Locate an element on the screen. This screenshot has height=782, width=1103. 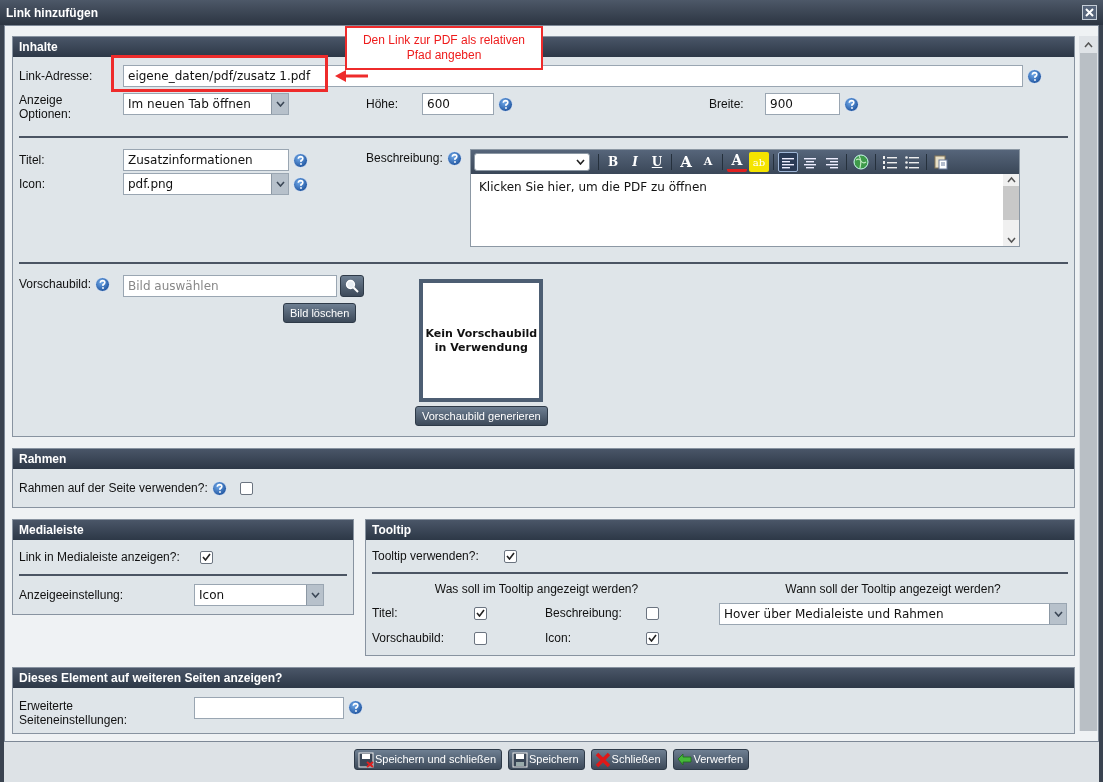
search-icon is located at coordinates (352, 286).